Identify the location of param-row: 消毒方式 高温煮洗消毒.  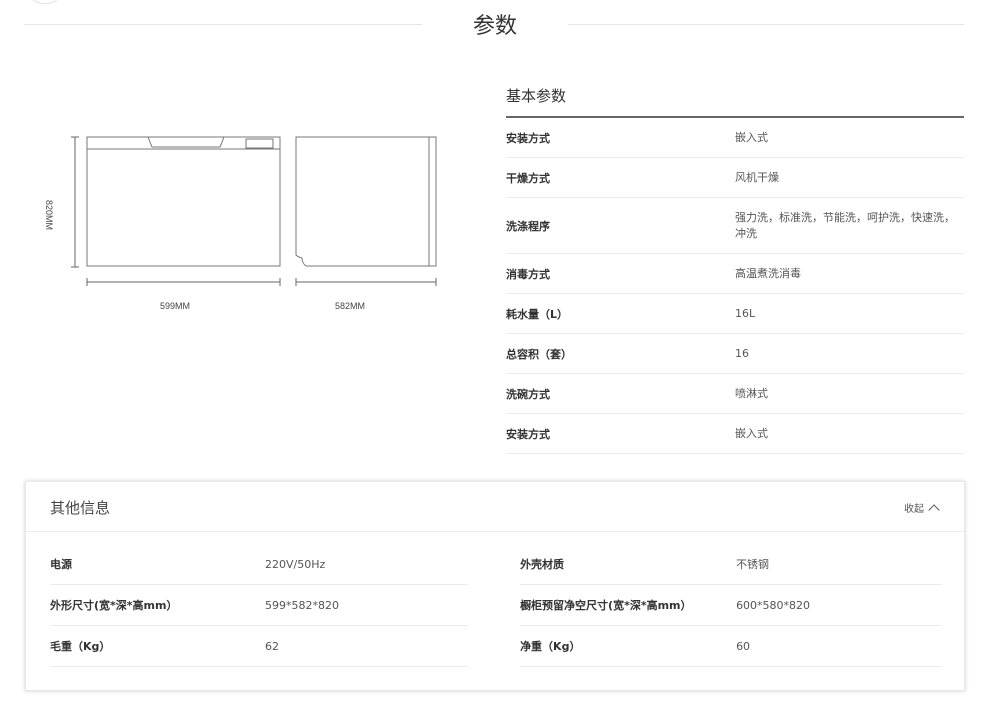
(735, 274).